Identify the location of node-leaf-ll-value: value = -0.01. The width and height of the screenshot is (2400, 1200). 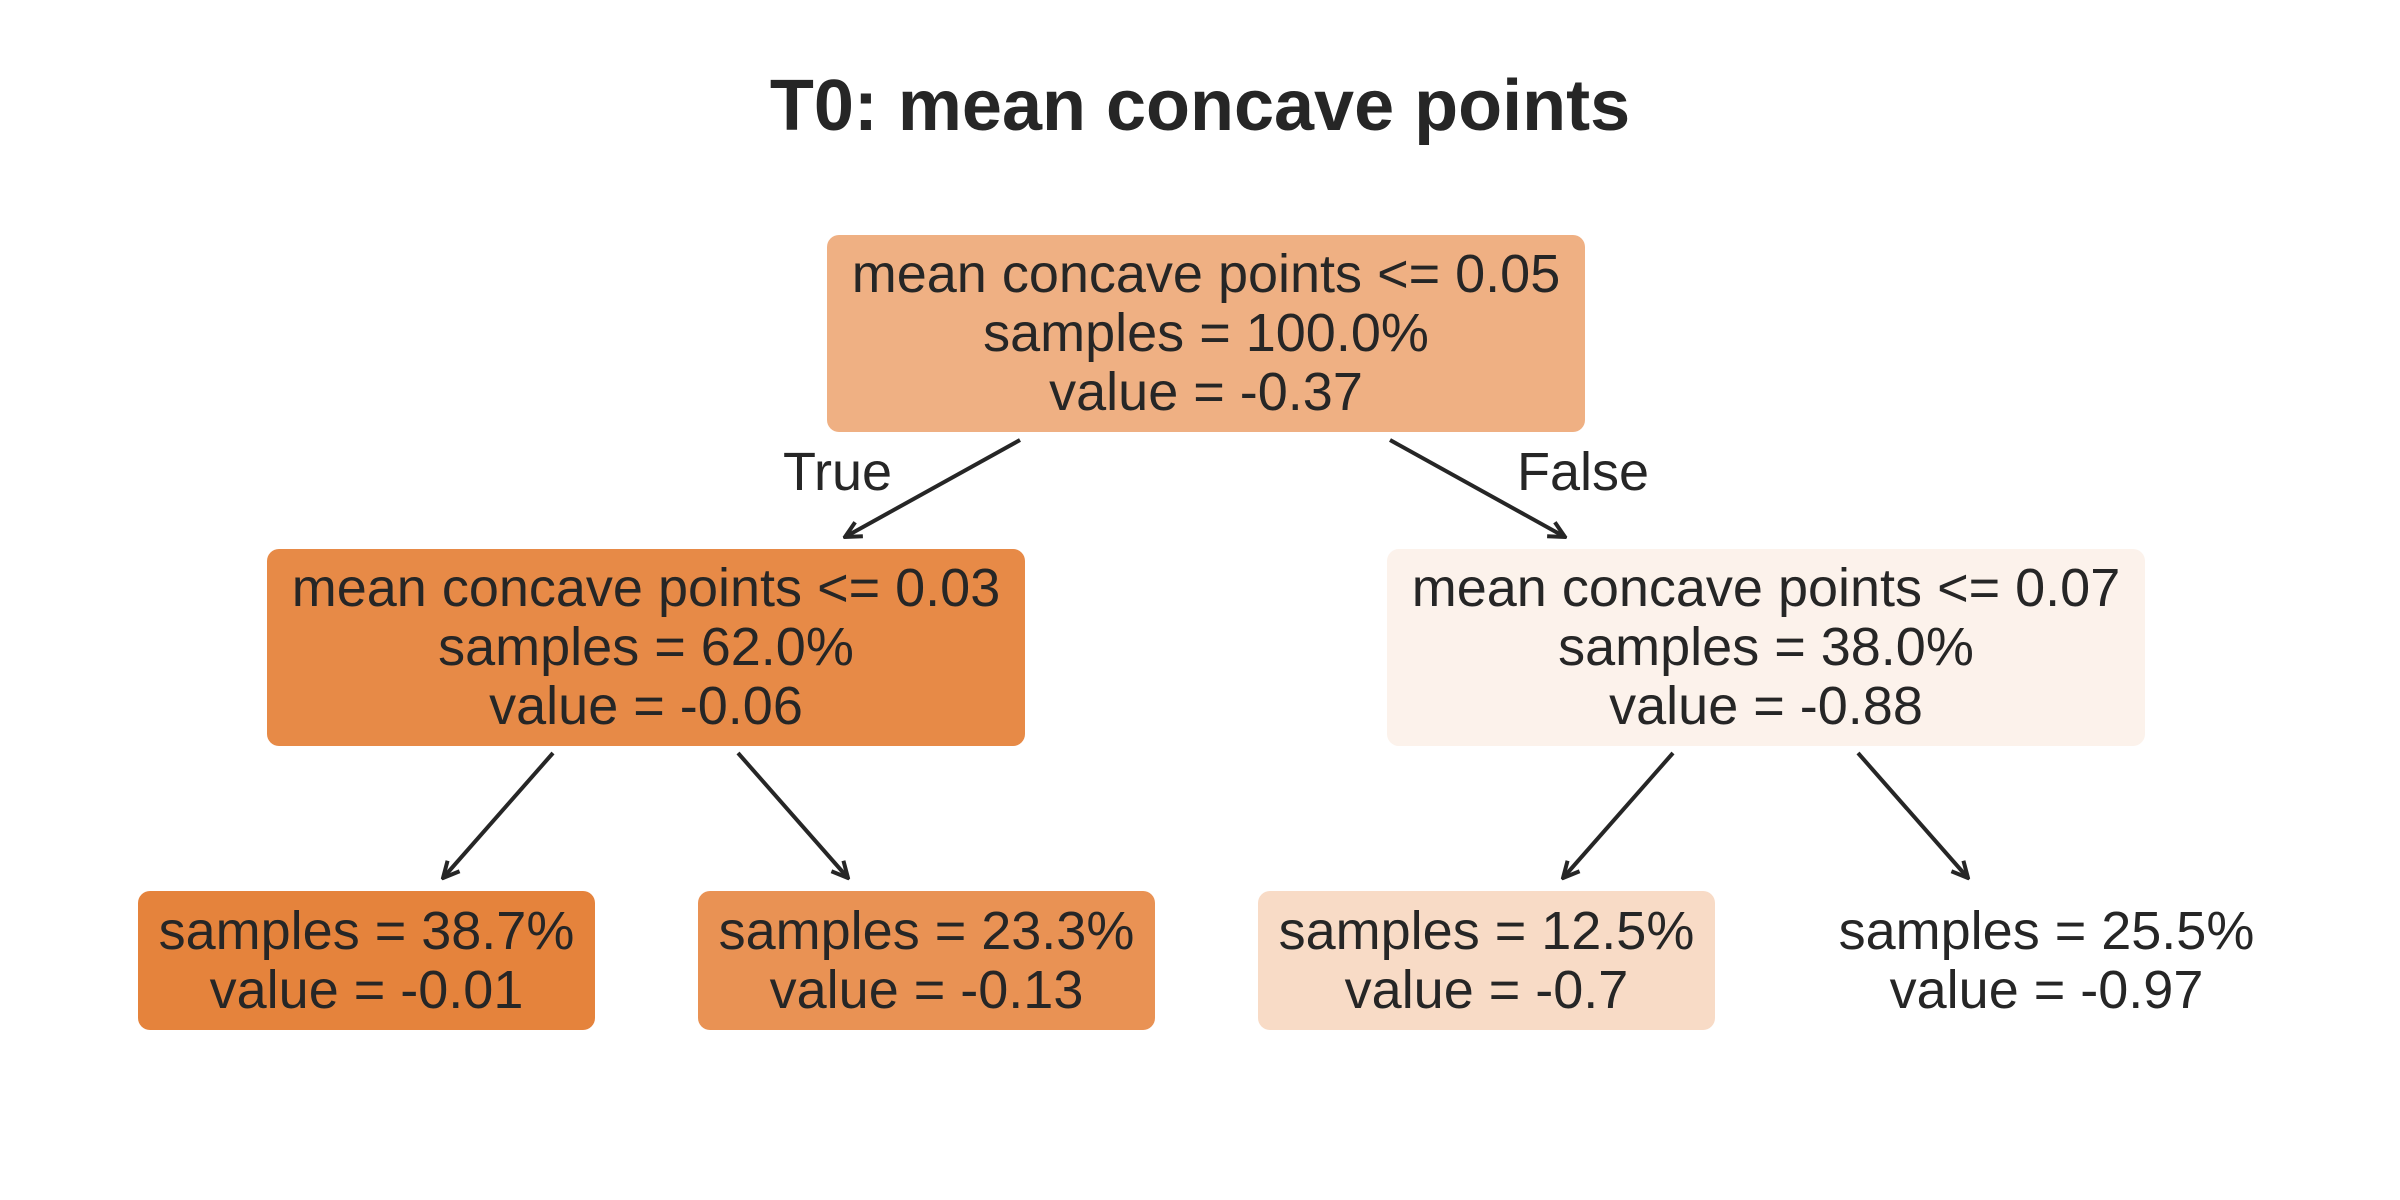
(366, 989).